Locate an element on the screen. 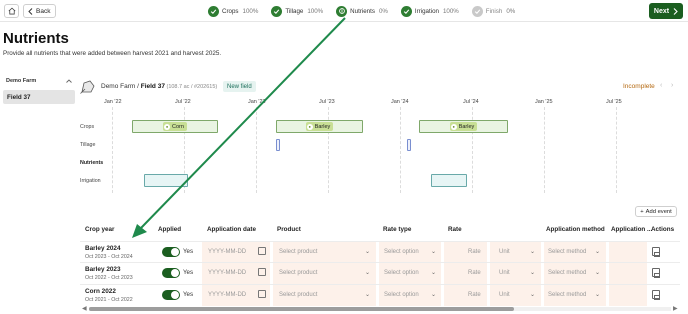  home-button is located at coordinates (11, 11).